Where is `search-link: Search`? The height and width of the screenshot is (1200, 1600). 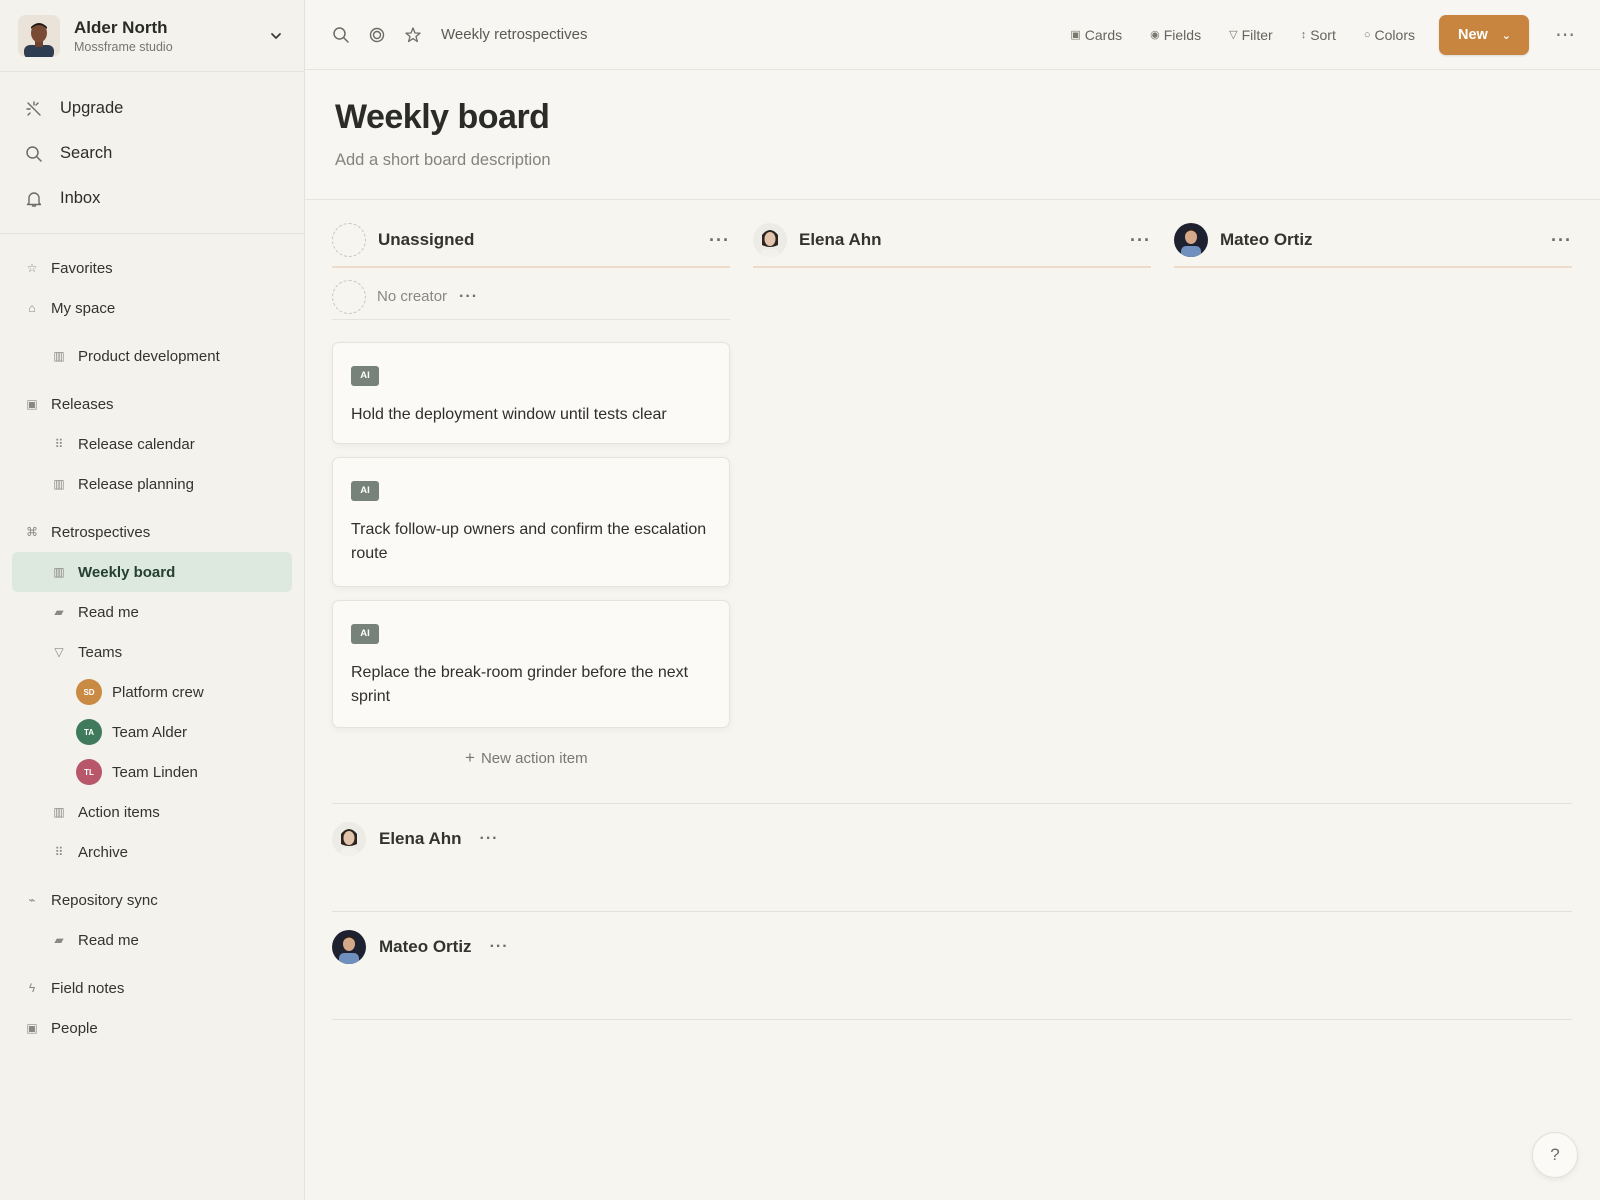 search-link: Search is located at coordinates (152, 153).